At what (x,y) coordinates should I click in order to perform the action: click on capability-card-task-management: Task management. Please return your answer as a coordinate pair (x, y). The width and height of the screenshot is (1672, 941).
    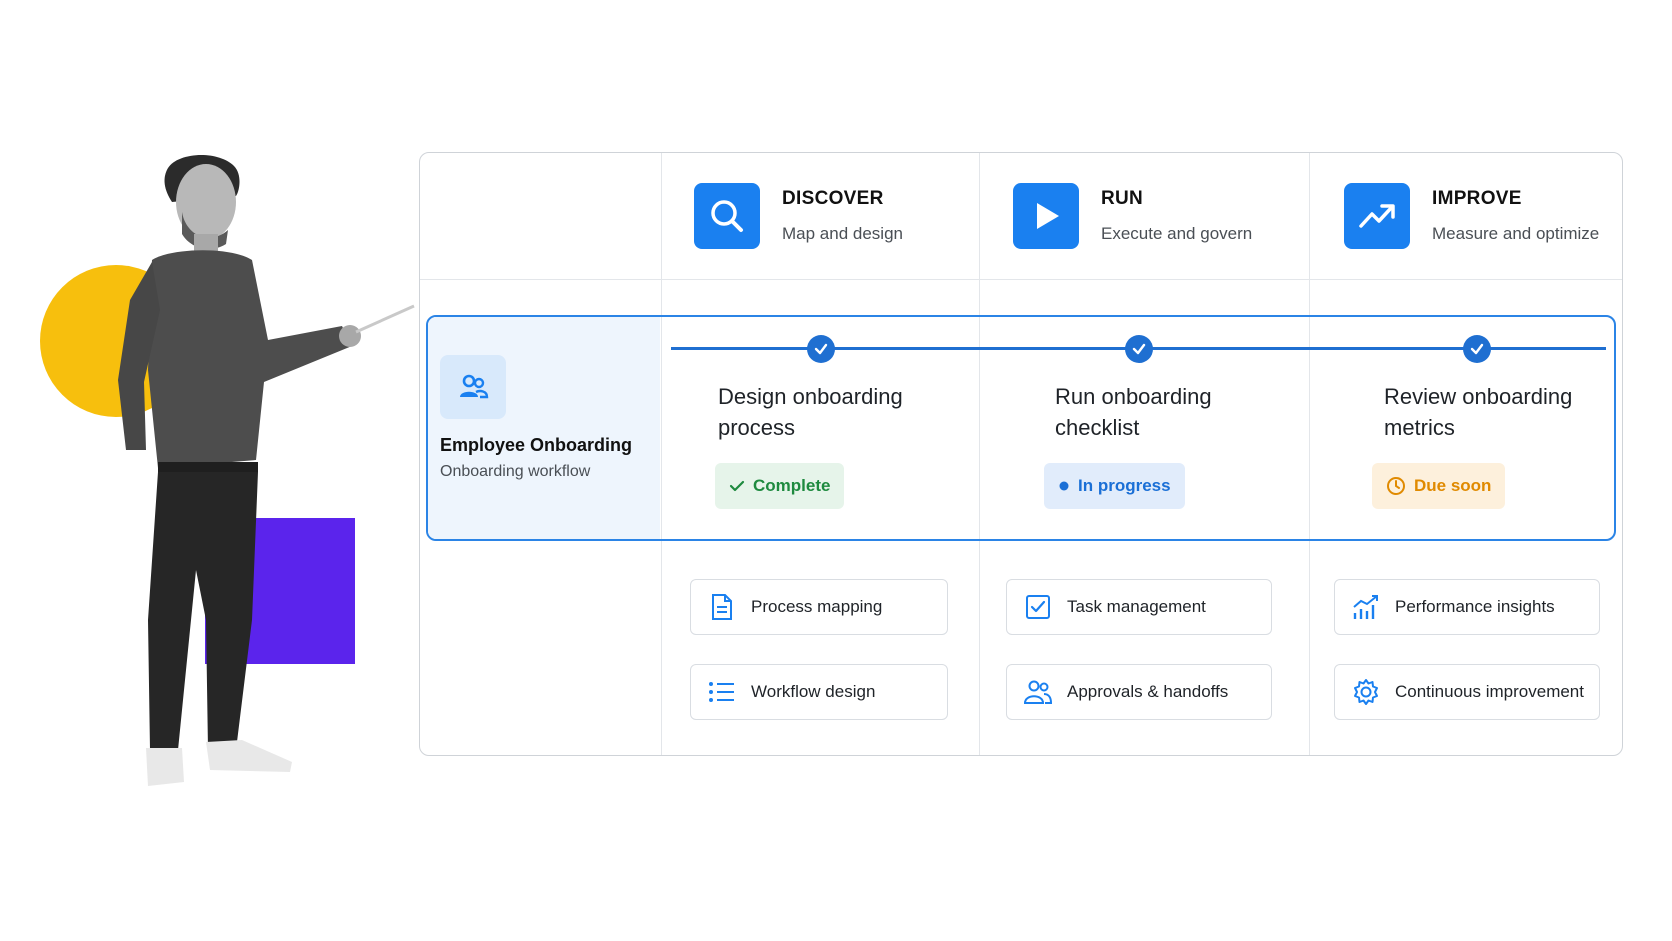
    Looking at the image, I should click on (1139, 607).